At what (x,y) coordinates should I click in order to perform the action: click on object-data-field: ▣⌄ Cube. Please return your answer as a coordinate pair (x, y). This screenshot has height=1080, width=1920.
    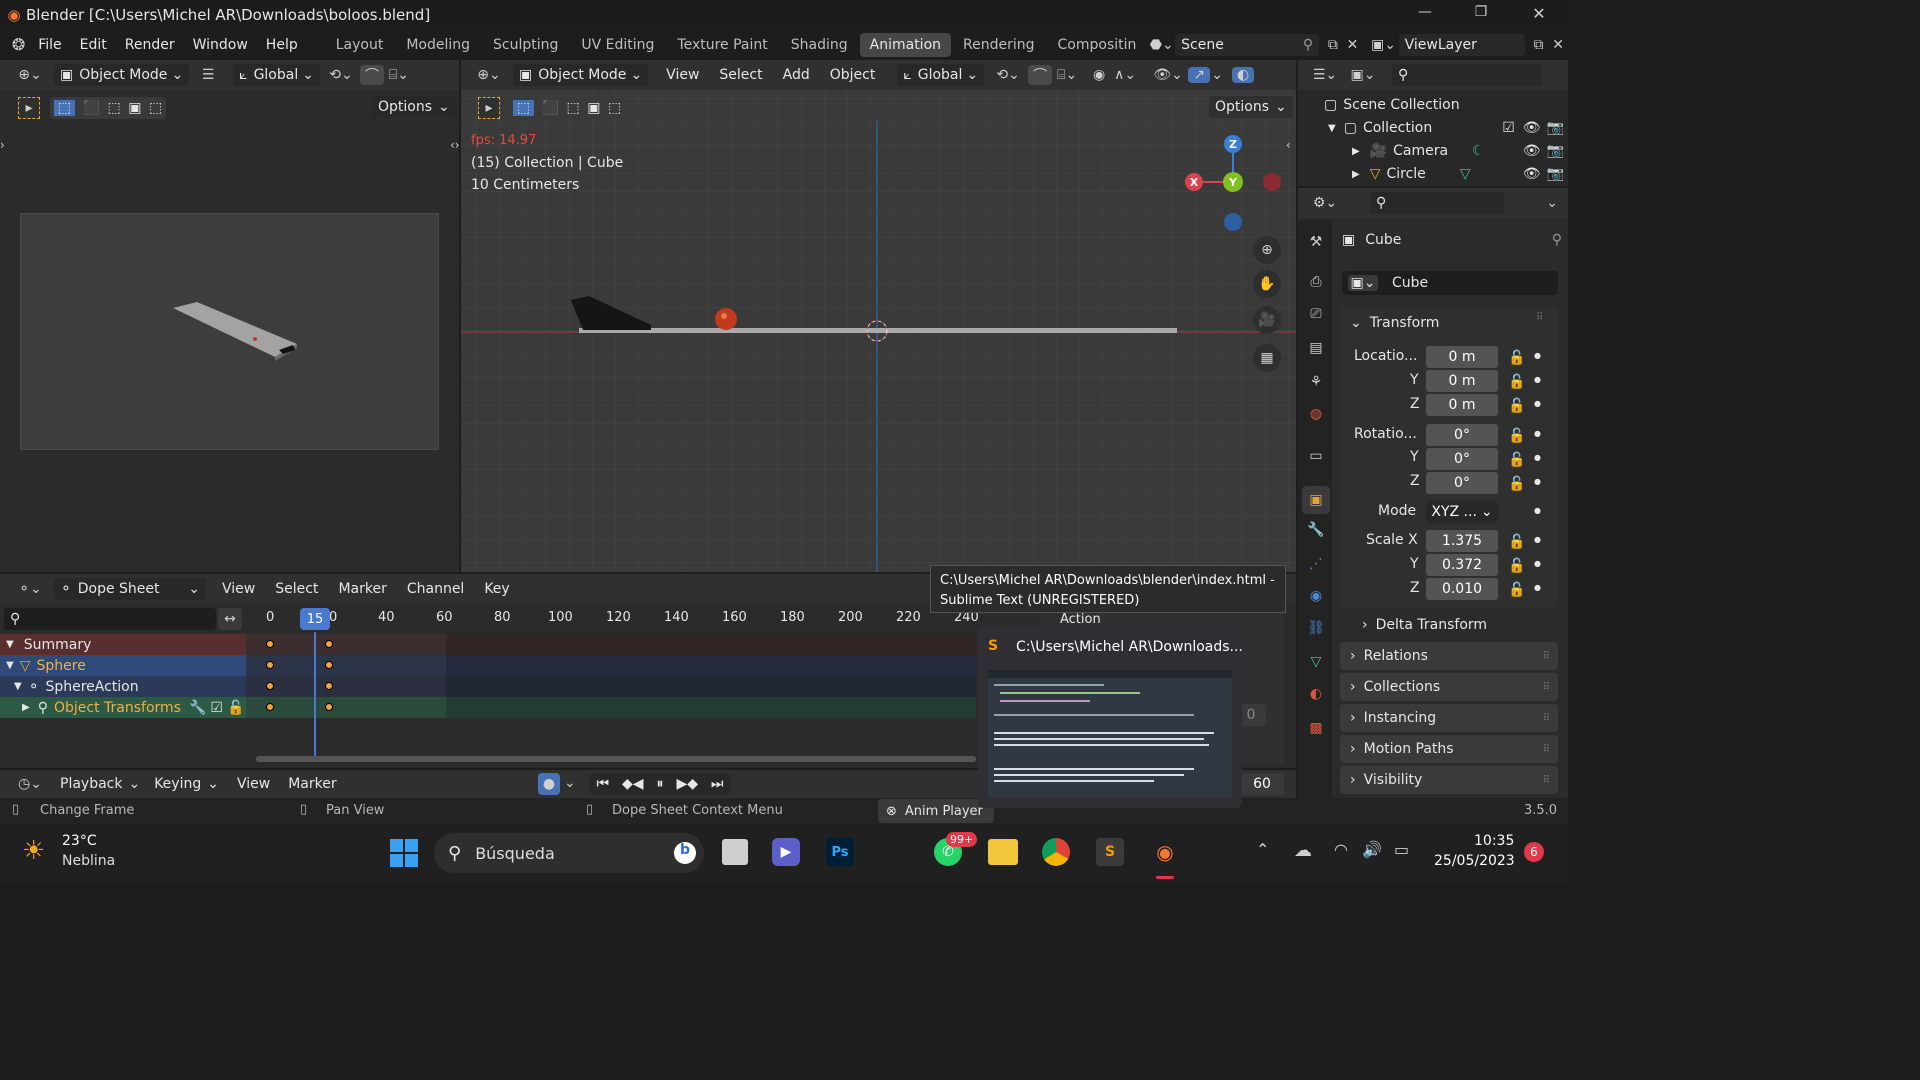
    Looking at the image, I should click on (1450, 283).